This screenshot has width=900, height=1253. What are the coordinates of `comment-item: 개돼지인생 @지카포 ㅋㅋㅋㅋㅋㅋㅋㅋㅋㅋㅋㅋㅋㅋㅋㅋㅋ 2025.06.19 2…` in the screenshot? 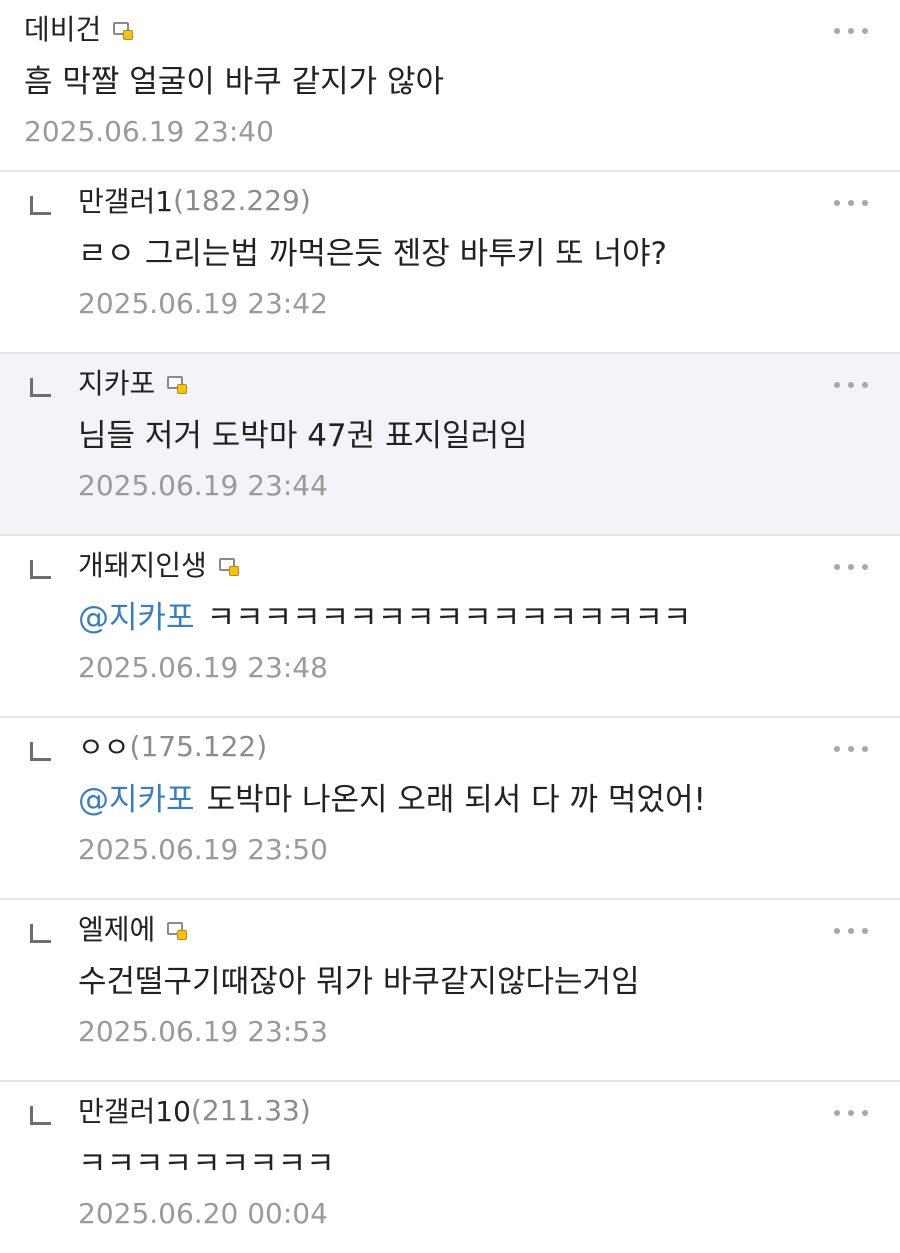 It's located at (450, 627).